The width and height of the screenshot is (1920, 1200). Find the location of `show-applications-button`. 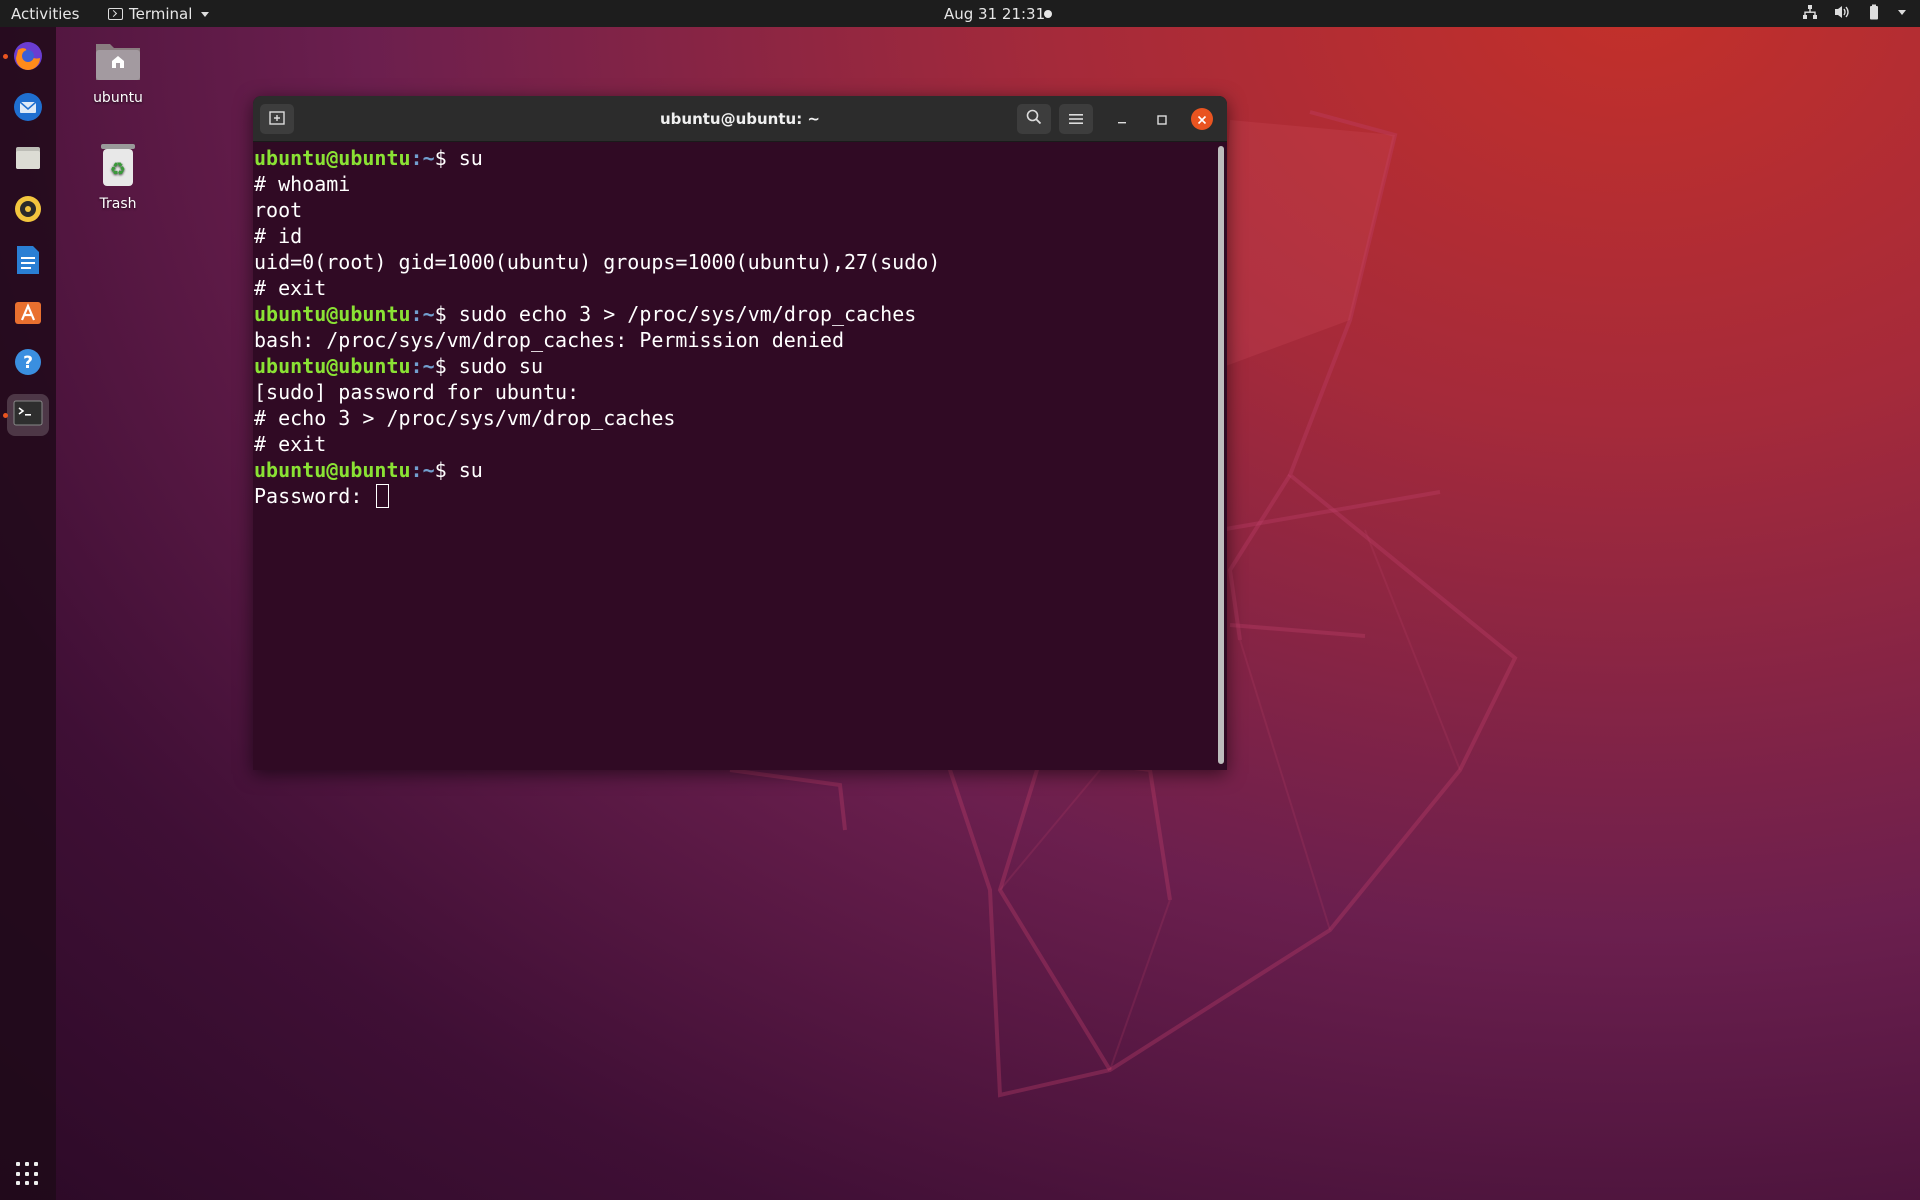

show-applications-button is located at coordinates (28, 1174).